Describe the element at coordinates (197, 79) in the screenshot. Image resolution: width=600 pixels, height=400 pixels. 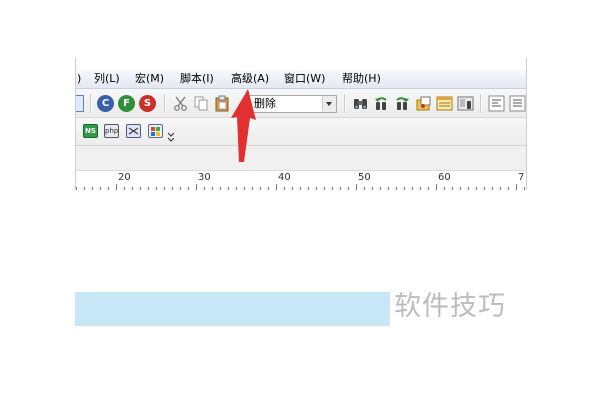
I see `menu-item-script: 脚本(I)` at that location.